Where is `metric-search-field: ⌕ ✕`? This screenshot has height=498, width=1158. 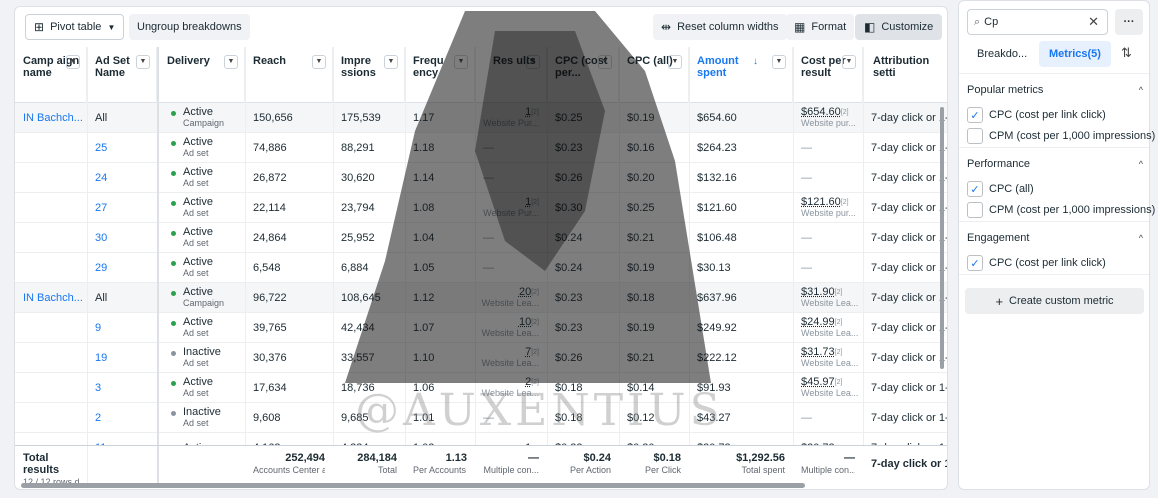 metric-search-field: ⌕ ✕ is located at coordinates (1037, 22).